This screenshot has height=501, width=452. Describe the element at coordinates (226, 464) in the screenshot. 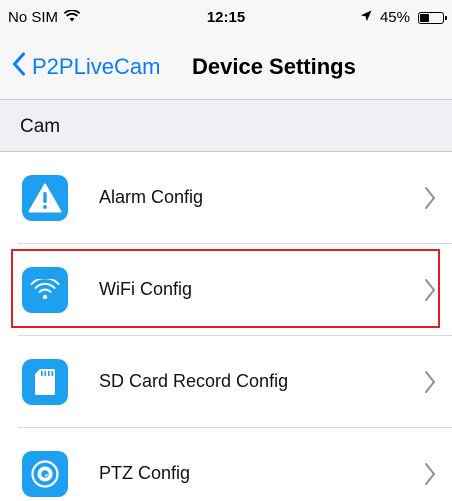

I see `ptz-config-row: PTZ Config` at that location.